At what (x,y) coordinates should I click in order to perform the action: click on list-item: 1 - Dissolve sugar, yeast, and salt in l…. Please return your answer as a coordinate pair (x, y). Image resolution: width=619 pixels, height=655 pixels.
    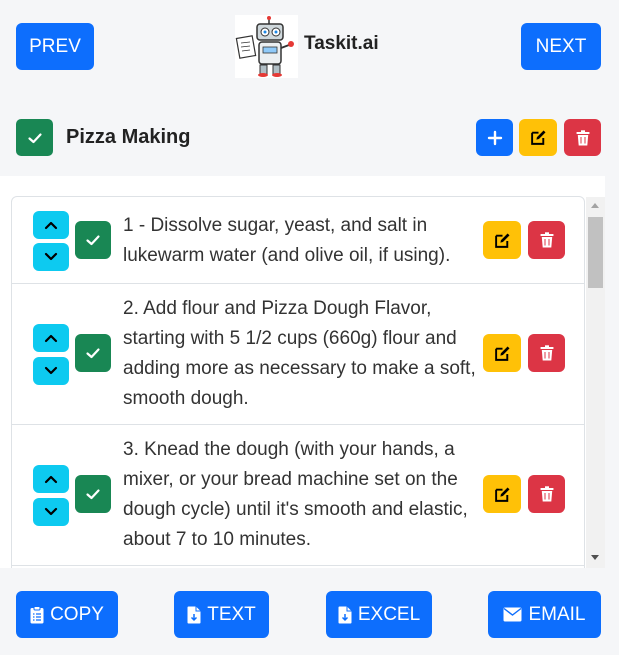
    Looking at the image, I should click on (298, 240).